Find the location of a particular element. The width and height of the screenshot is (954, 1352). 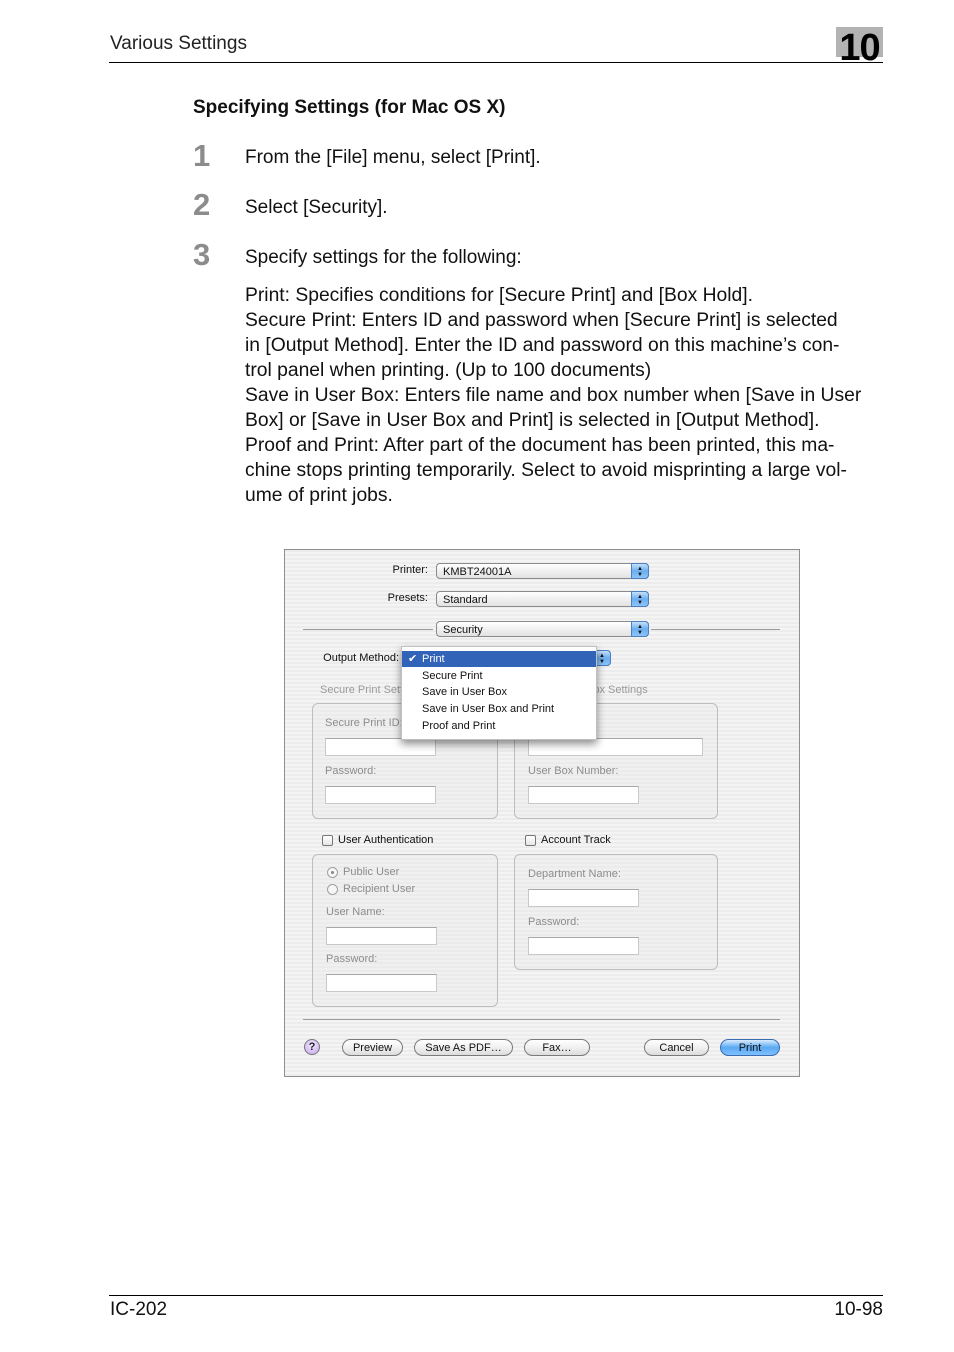

secure-print-password-label: Password: is located at coordinates (351, 771).